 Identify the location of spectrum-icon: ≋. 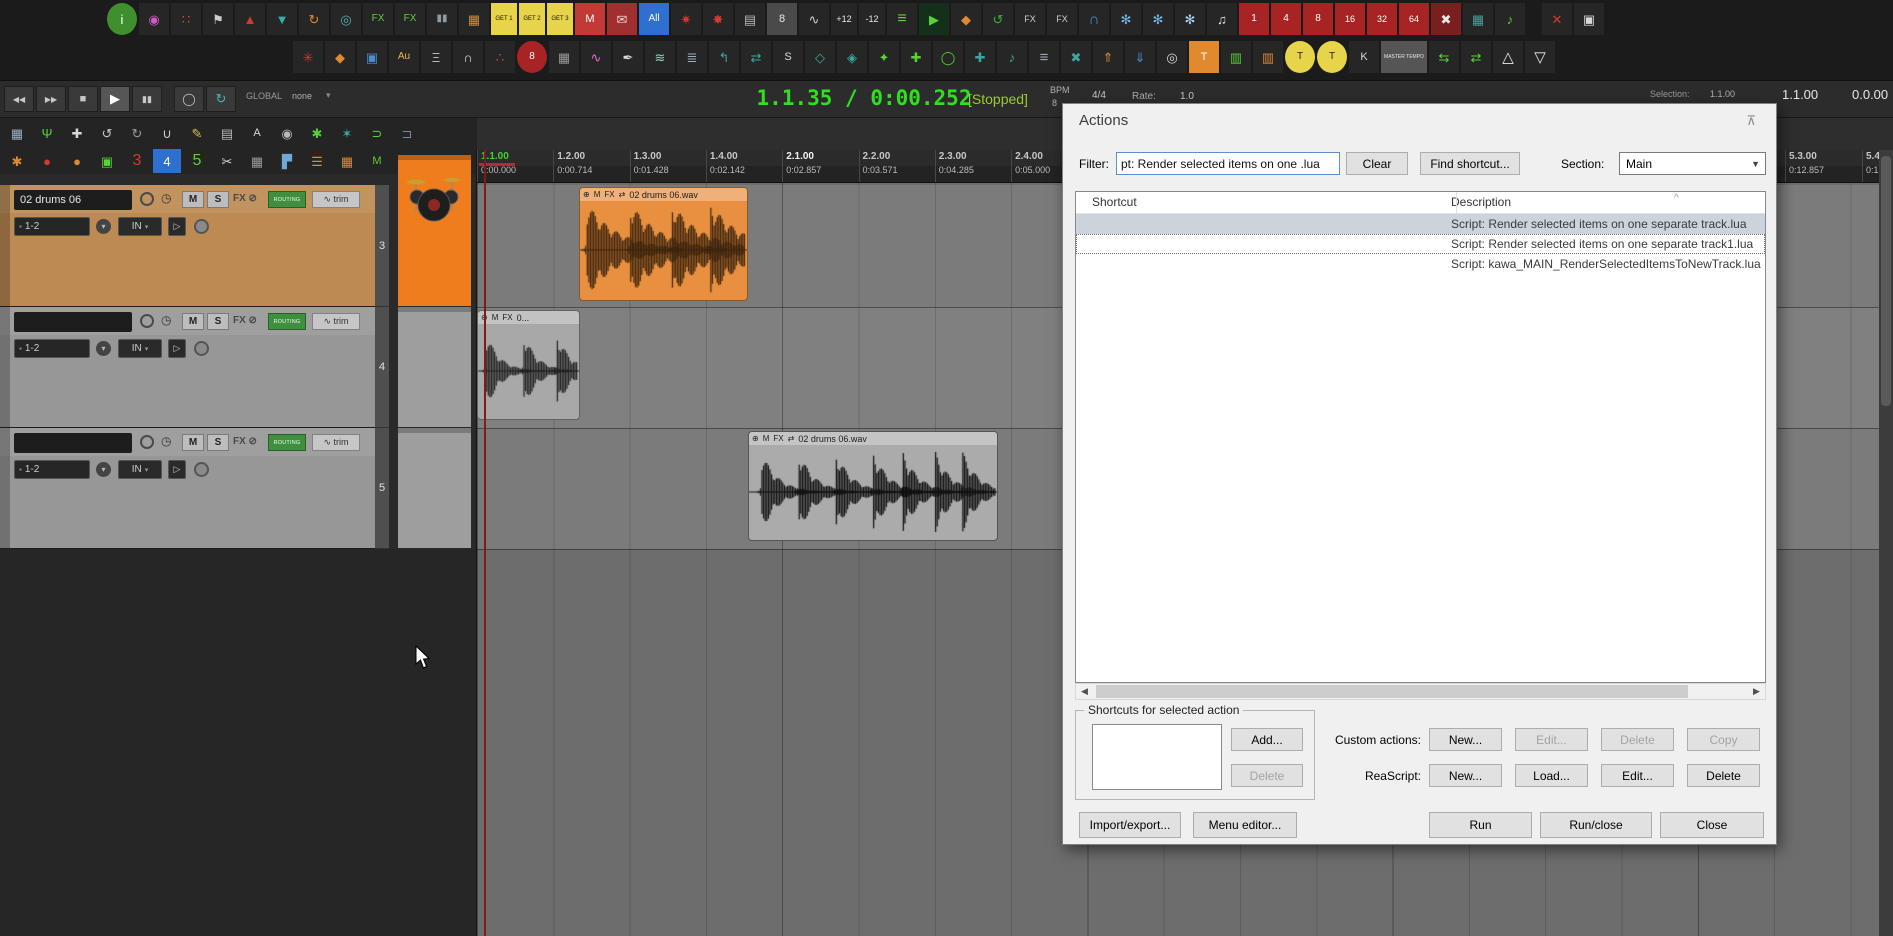
(660, 57).